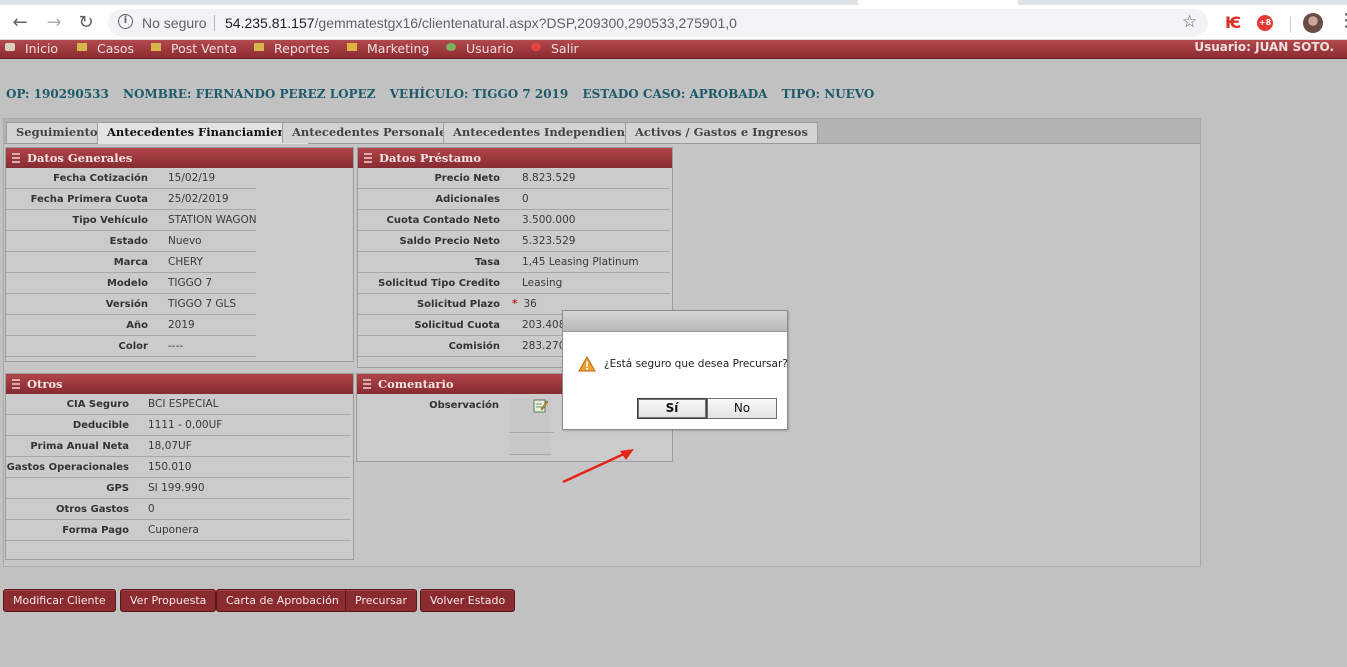 This screenshot has width=1347, height=667. Describe the element at coordinates (67, 467) in the screenshot. I see `field-label: Gastos Operacionales` at that location.